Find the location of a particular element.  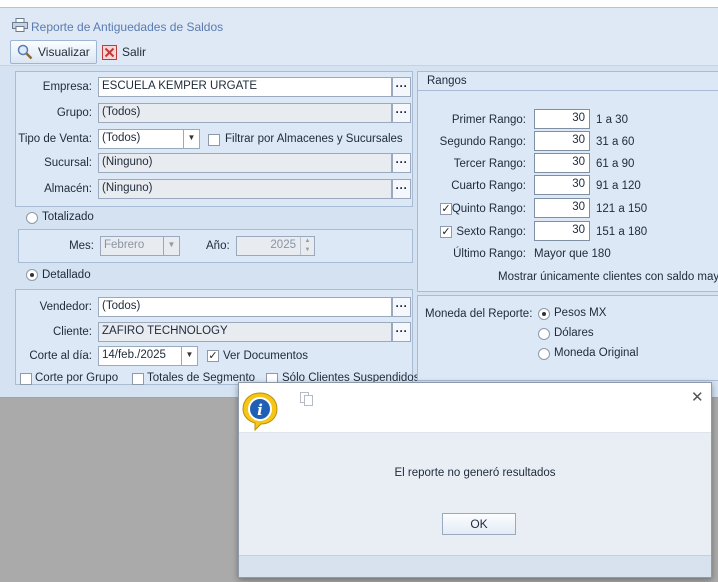

copy-icon is located at coordinates (307, 399).